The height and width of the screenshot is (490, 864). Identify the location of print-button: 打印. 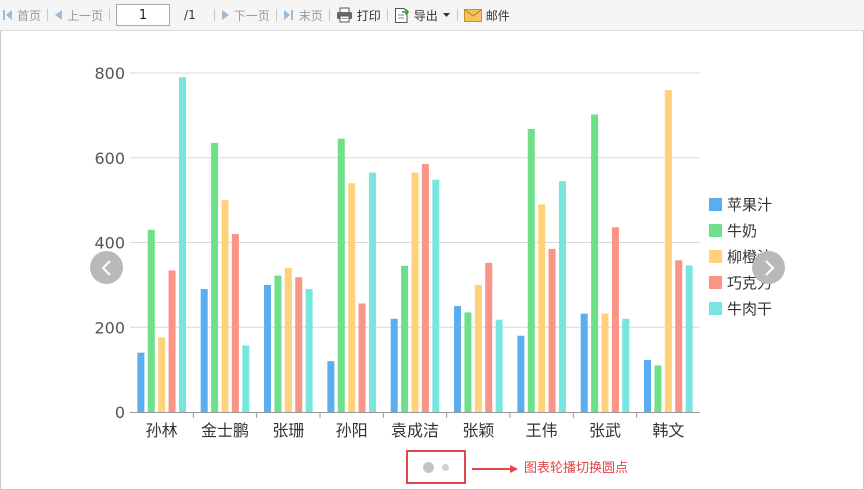
(358, 15).